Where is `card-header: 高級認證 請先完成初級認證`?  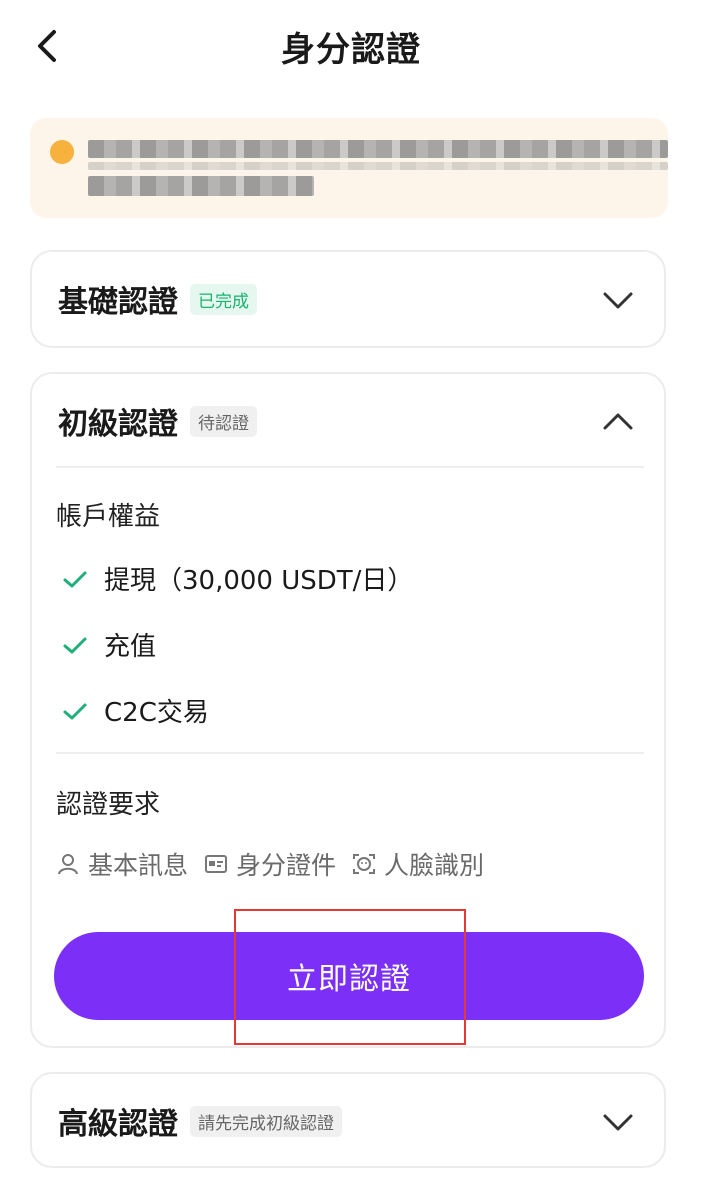 card-header: 高級認證 請先完成初級認證 is located at coordinates (200, 1121).